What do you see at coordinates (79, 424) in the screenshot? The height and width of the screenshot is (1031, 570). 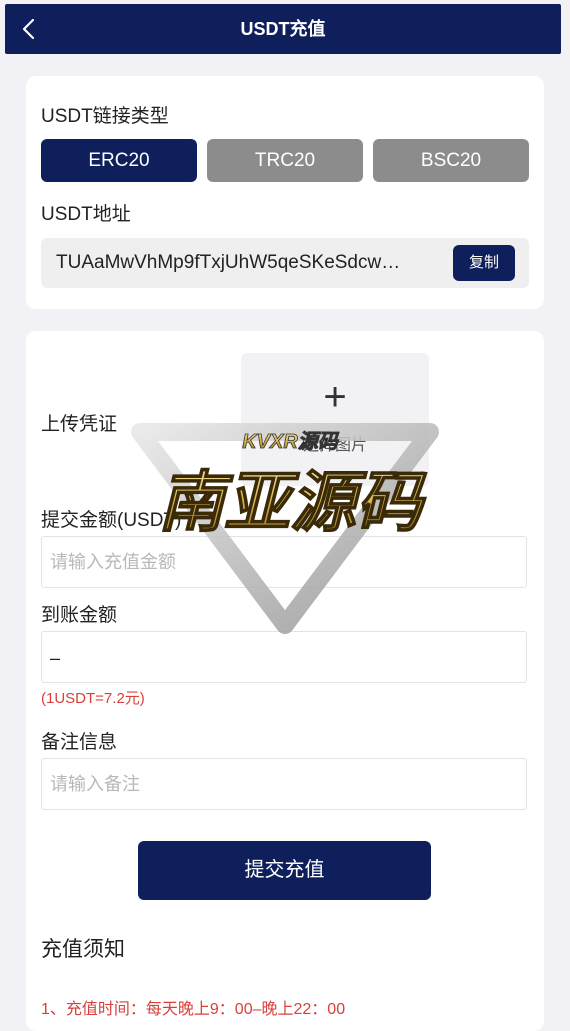 I see `upload-label: 上传凭证` at bounding box center [79, 424].